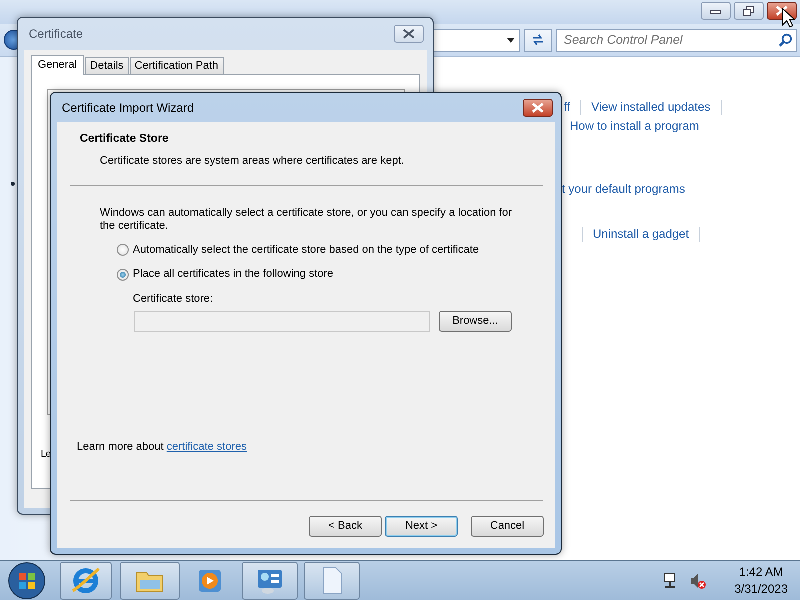 Image resolution: width=800 pixels, height=600 pixels. Describe the element at coordinates (635, 126) in the screenshot. I see `control-panel-link: How to install a program` at that location.